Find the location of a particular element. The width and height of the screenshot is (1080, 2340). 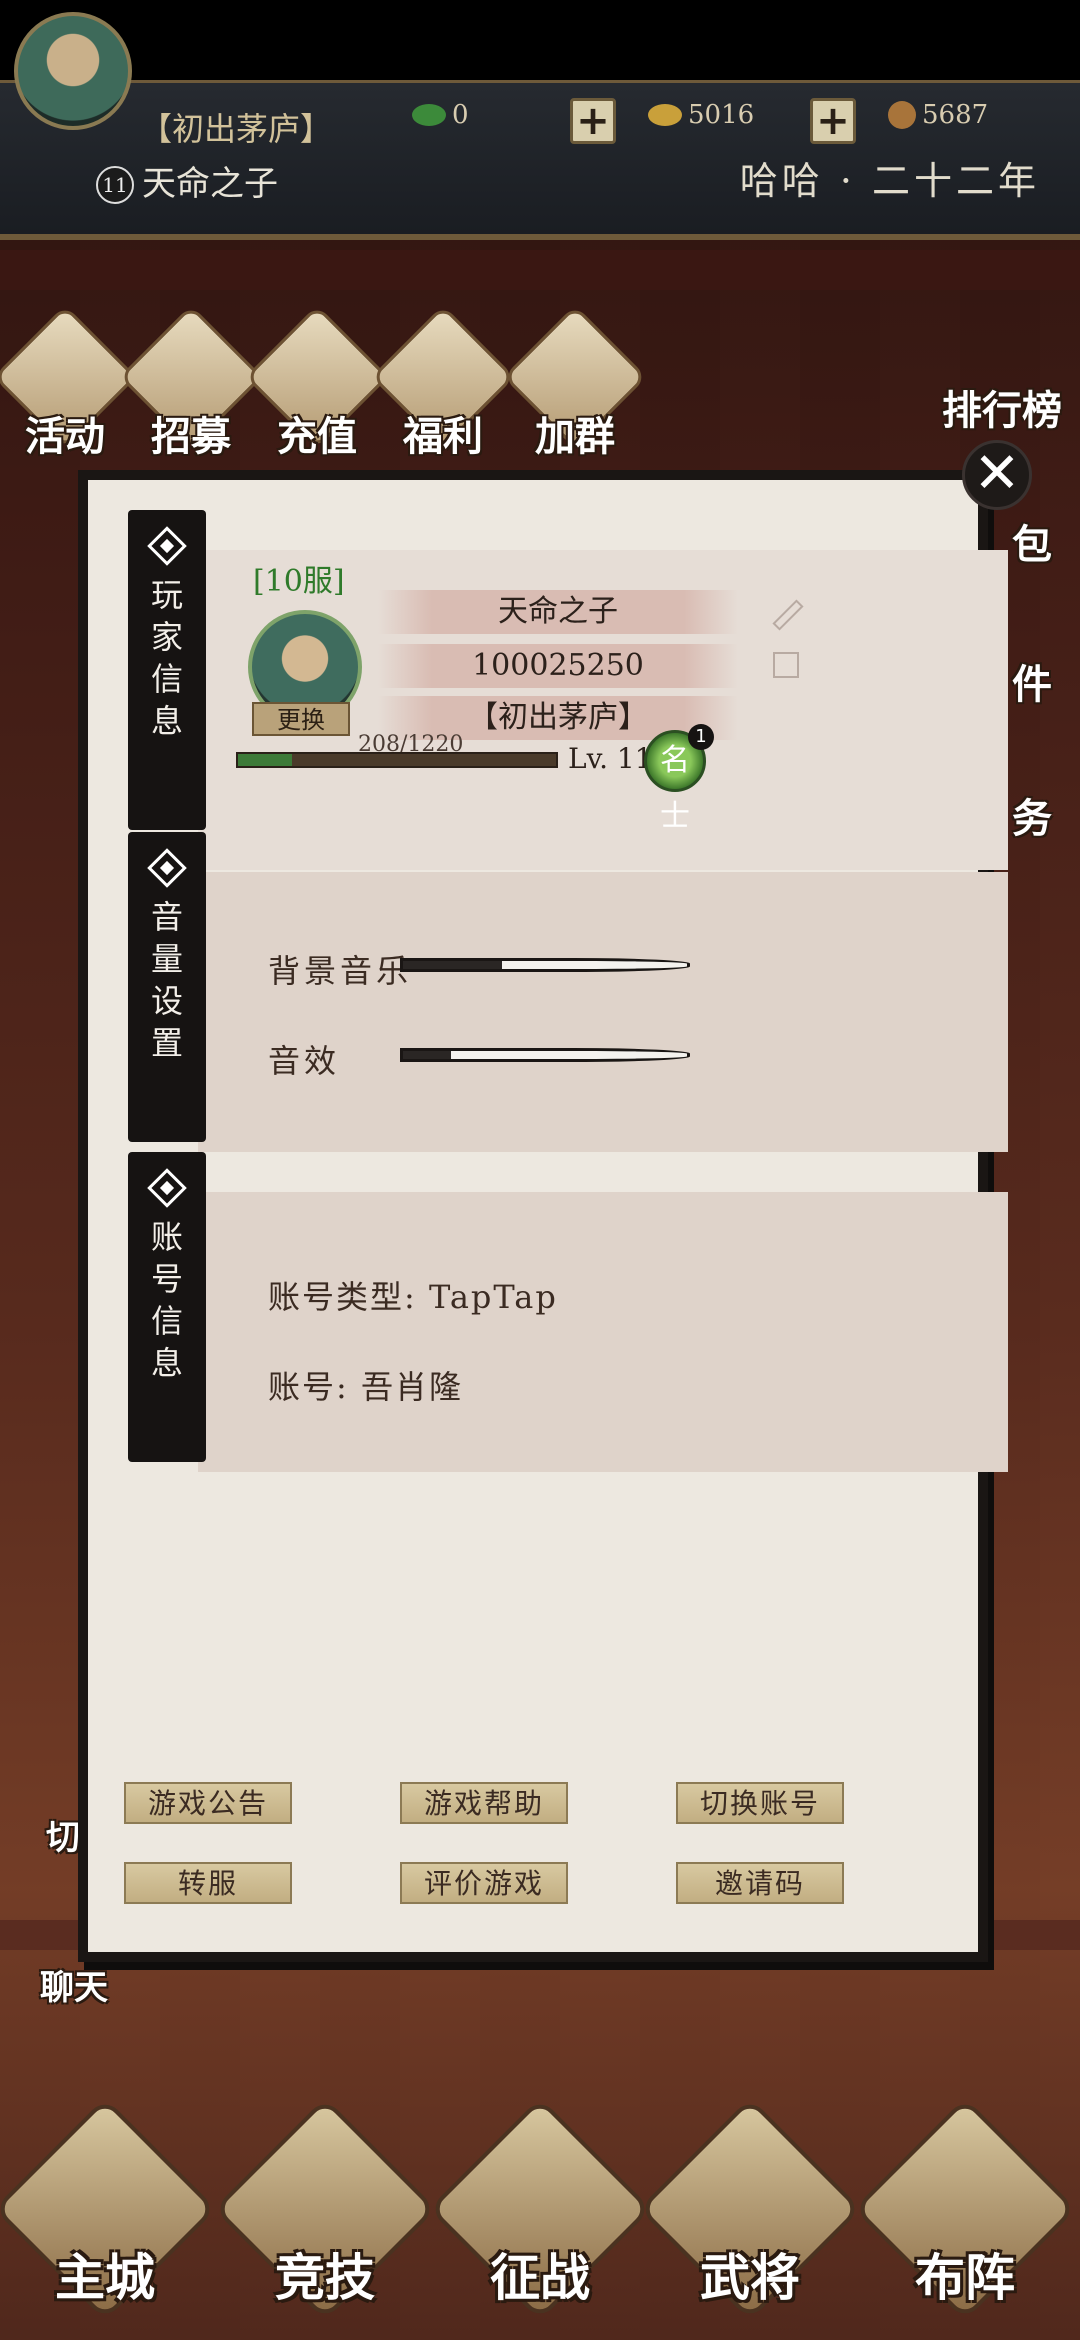

gold-resource: 5016 is located at coordinates (701, 115).